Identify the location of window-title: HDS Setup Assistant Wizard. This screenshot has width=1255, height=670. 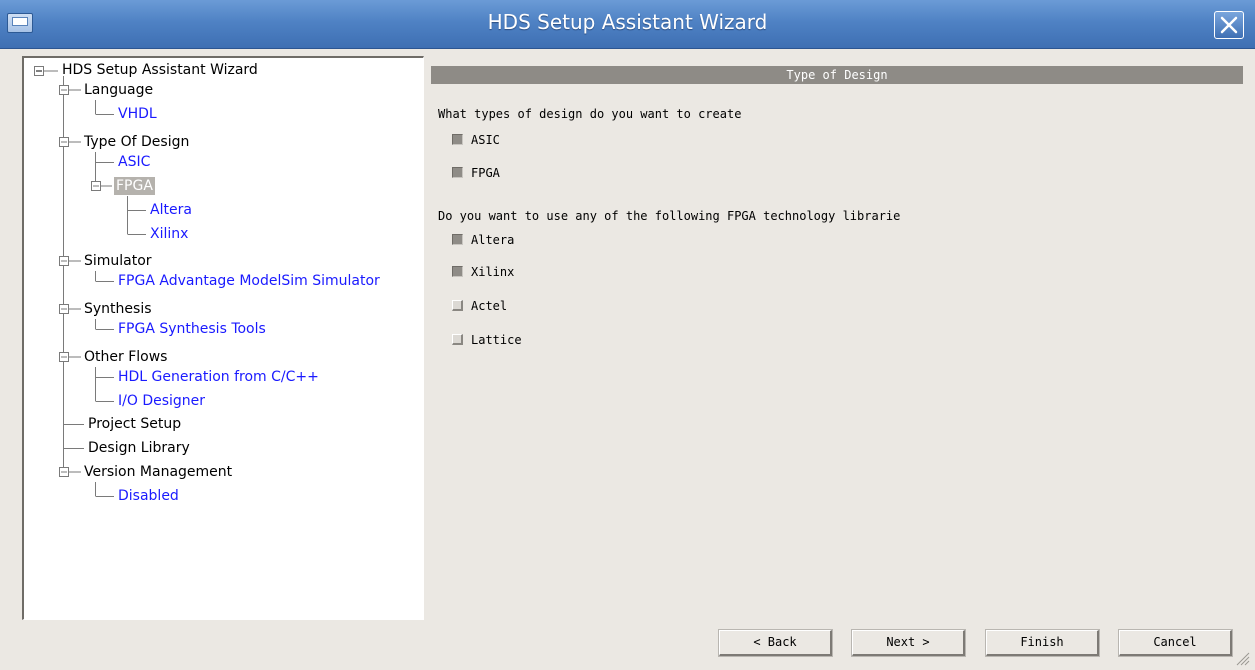
(627, 22).